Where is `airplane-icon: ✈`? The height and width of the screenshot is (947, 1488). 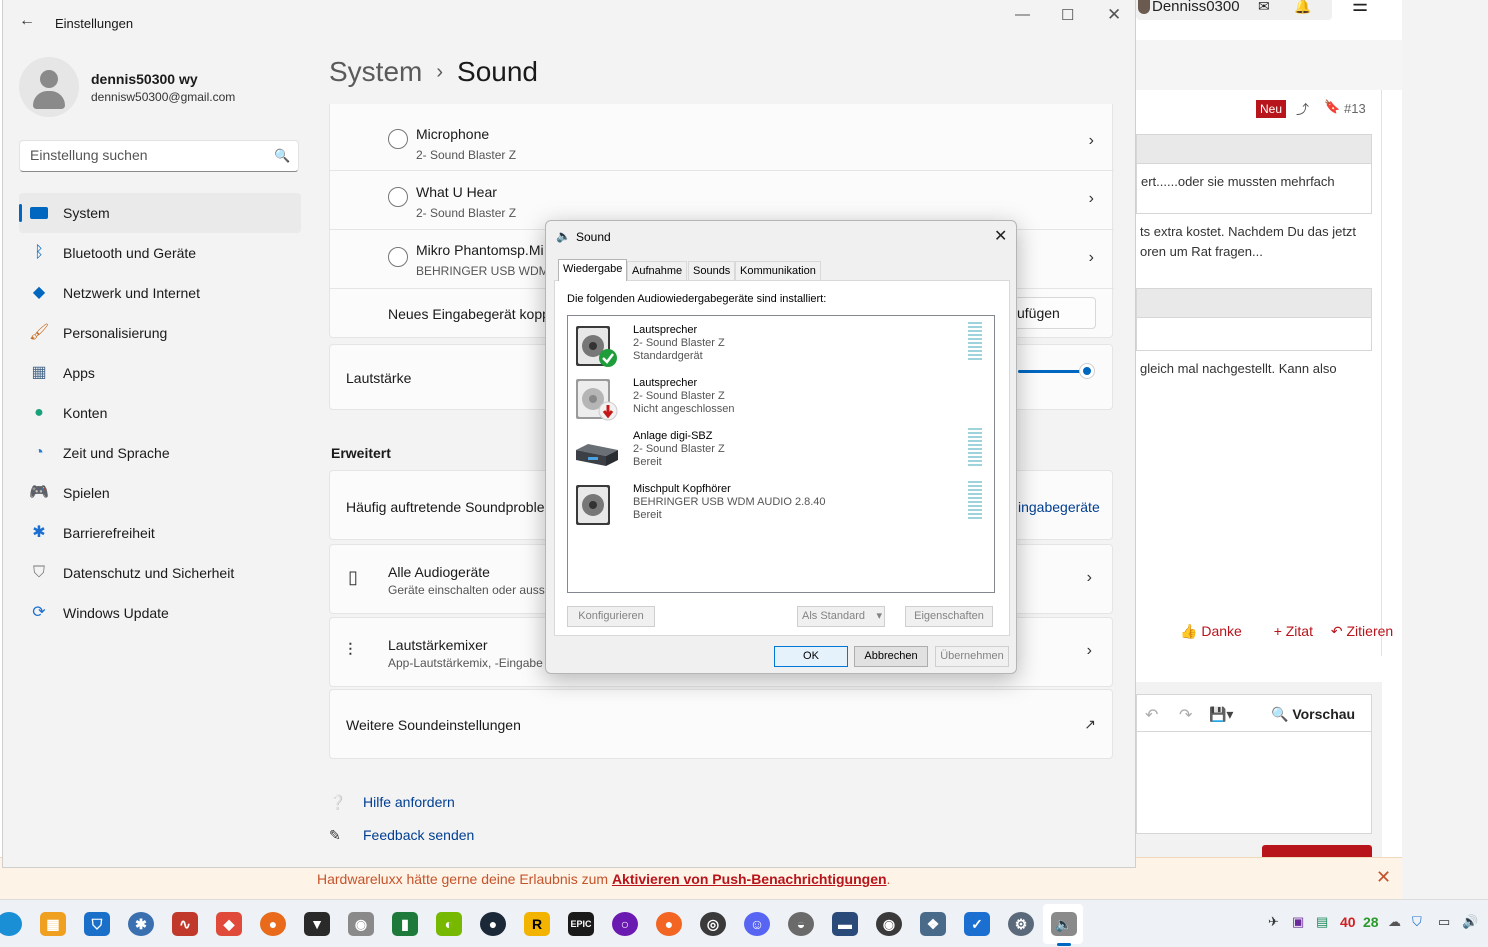
airplane-icon: ✈ is located at coordinates (1273, 922).